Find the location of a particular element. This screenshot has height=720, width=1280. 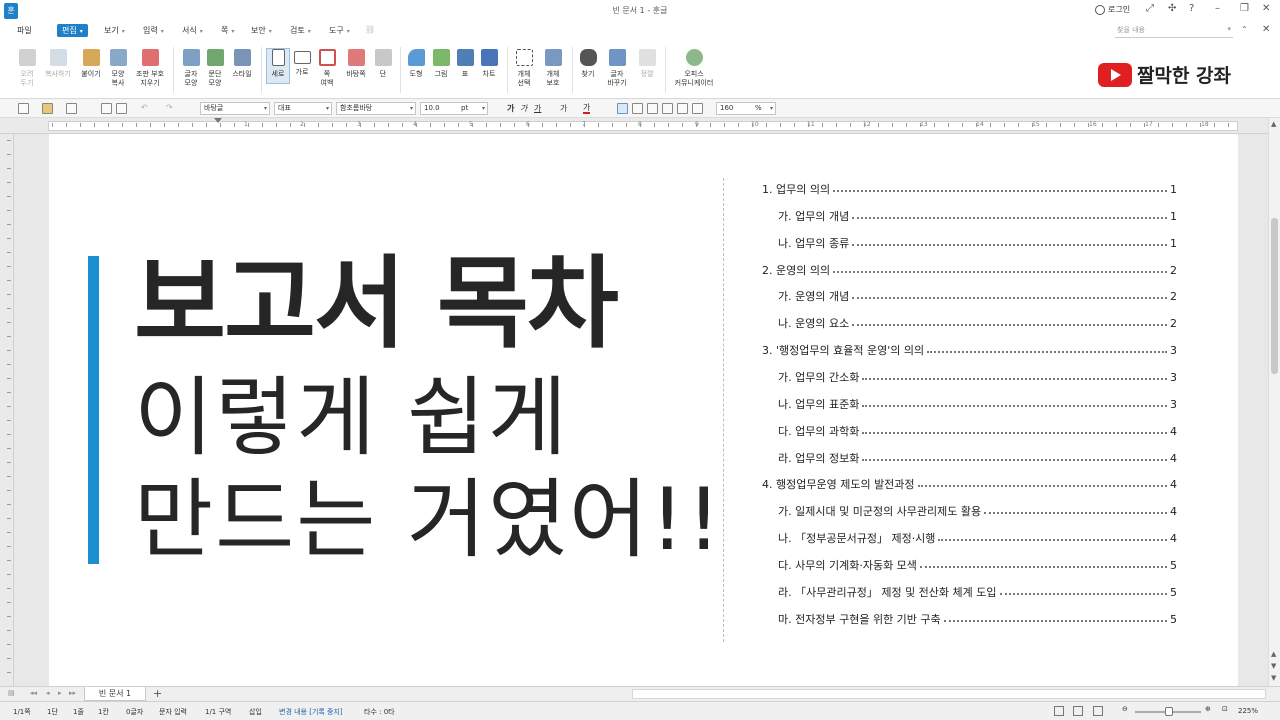

menu-insert: 입력 ▾ is located at coordinates (153, 30).